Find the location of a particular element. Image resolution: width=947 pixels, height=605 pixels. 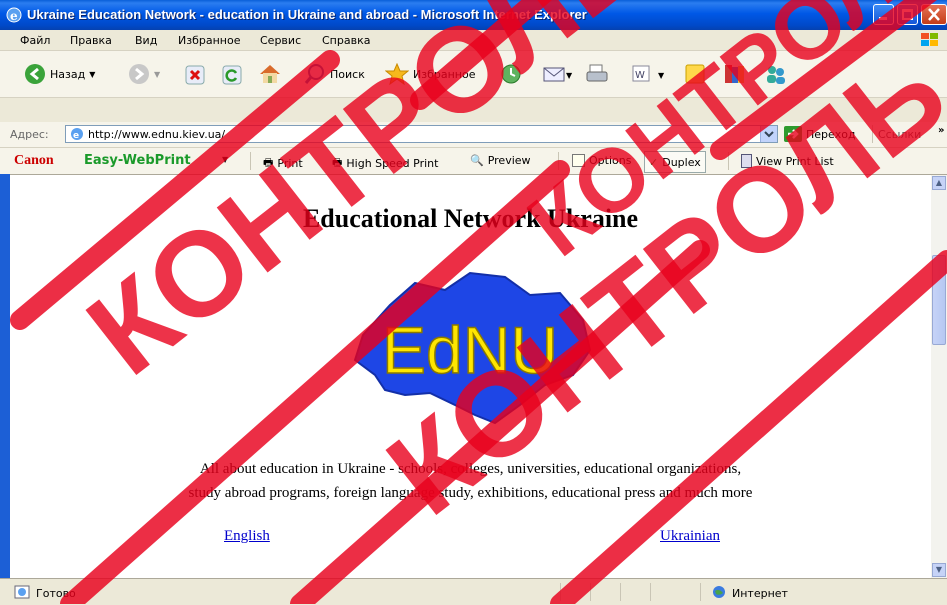

menu-favorites: Избранное is located at coordinates (209, 40).